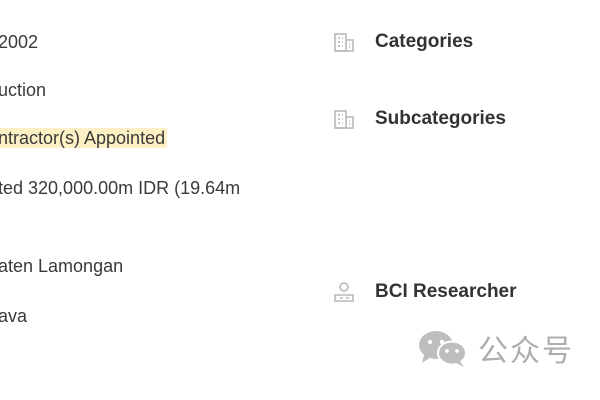  Describe the element at coordinates (120, 188) in the screenshot. I see `detail-value: ted 320,000.00m IDR (19.64m` at that location.